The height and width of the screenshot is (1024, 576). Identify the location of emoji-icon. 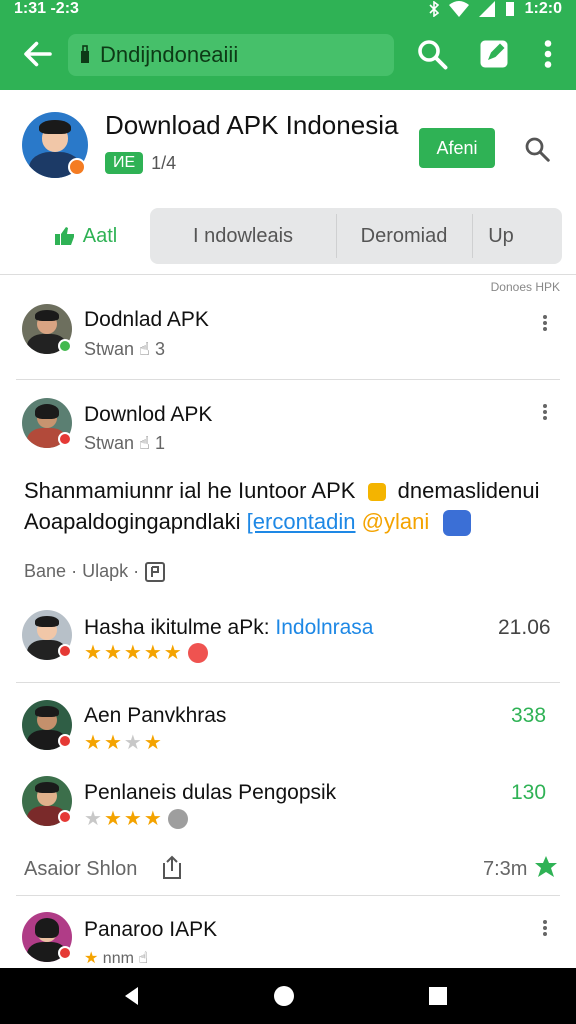
(457, 523).